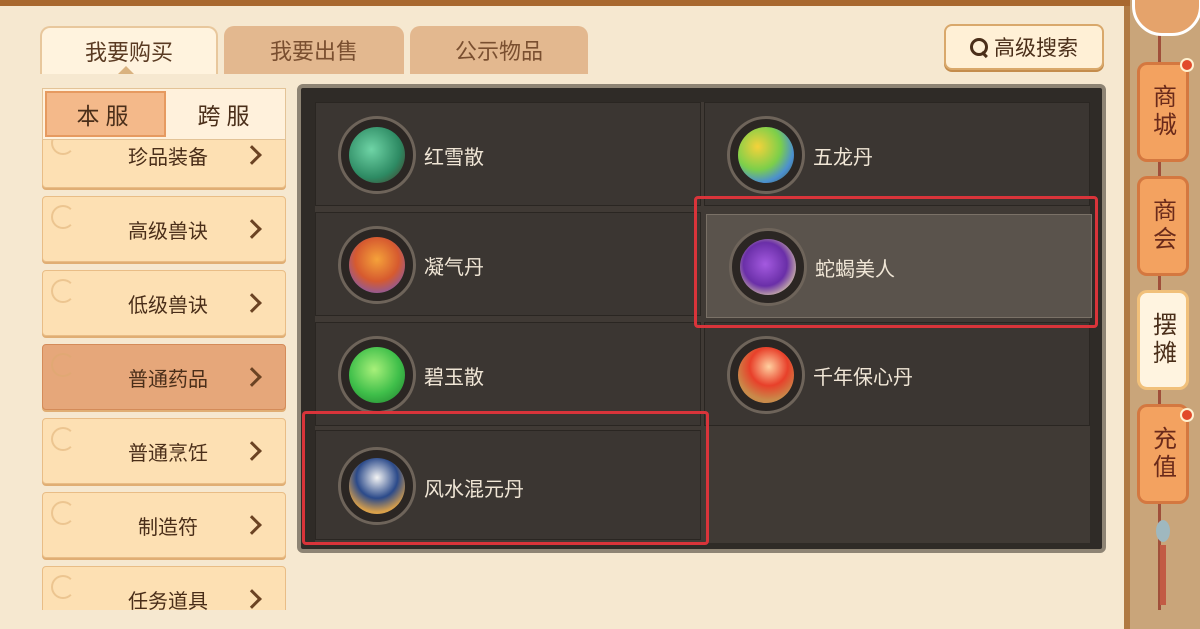 This screenshot has height=629, width=1200. I want to click on category-label: 普通烹饪, so click(168, 452).